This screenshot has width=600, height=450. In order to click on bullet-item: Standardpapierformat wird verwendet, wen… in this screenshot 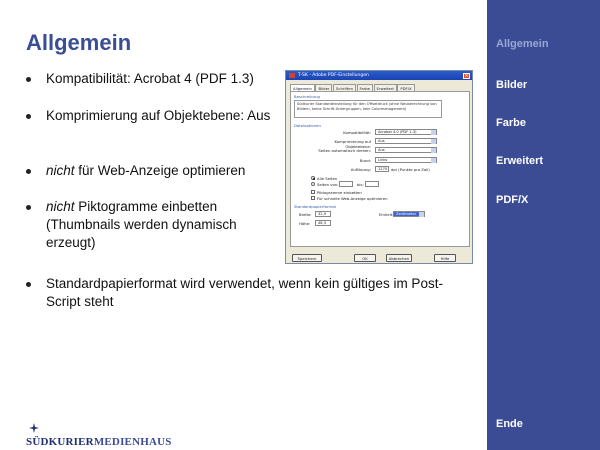, I will do `click(251, 293)`.